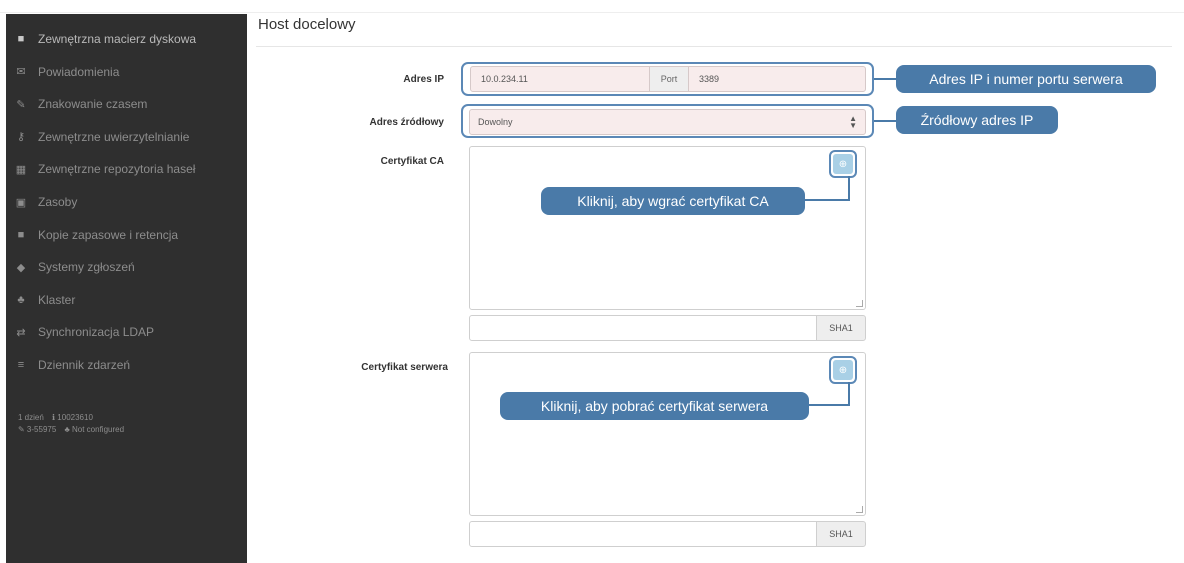  What do you see at coordinates (79, 71) in the screenshot?
I see `sidebar-item-label: Powiadomienia` at bounding box center [79, 71].